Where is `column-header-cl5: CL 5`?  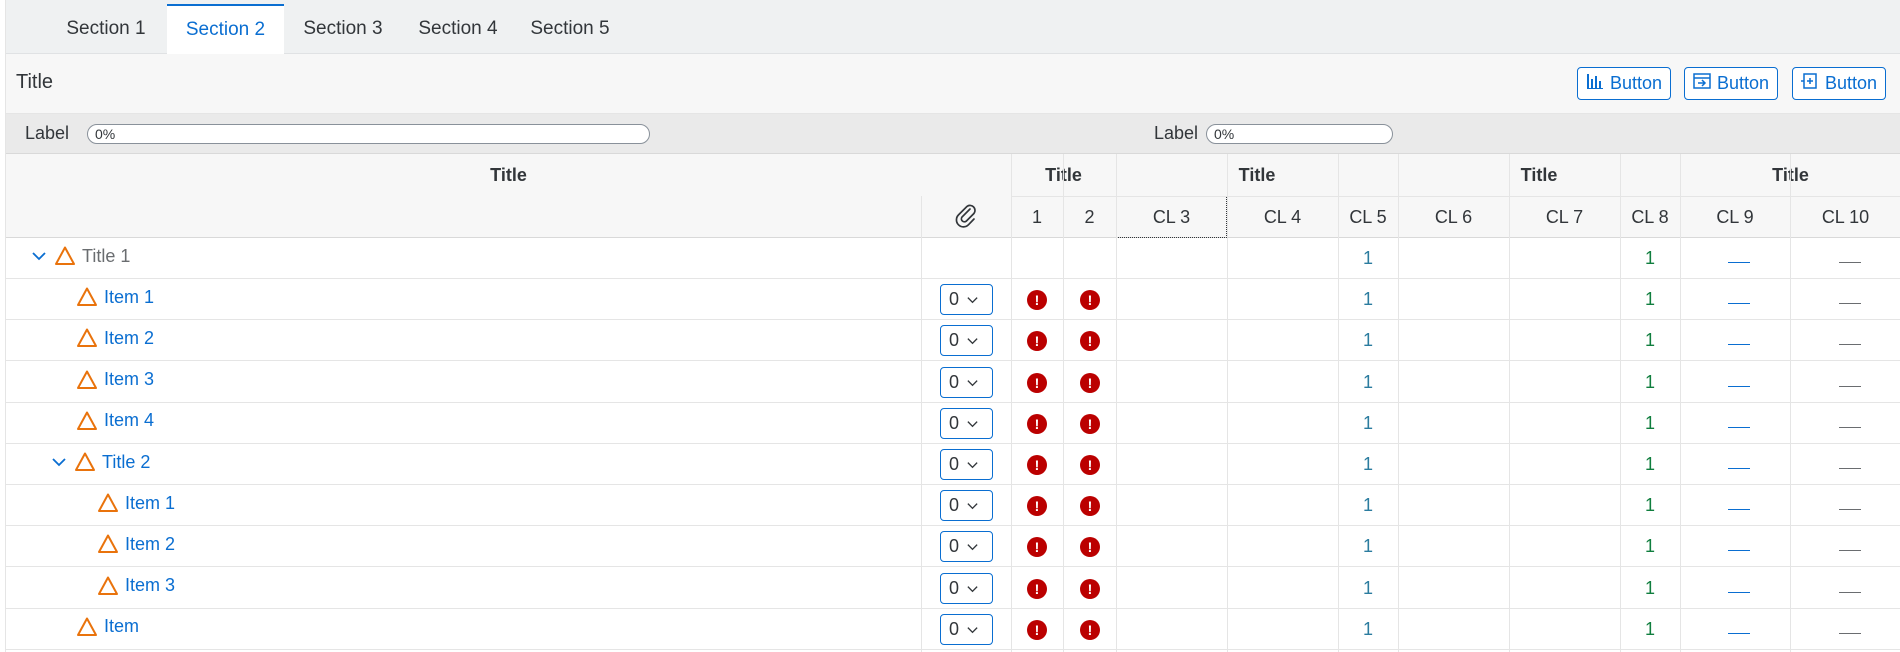 column-header-cl5: CL 5 is located at coordinates (1368, 217).